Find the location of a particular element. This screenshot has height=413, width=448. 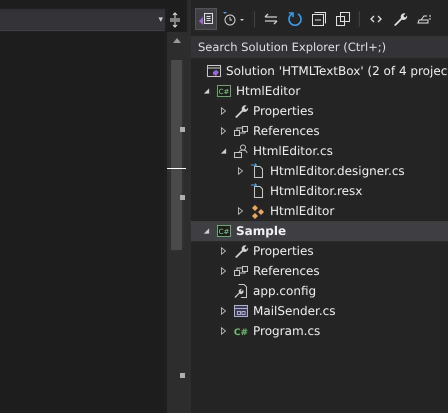

tree-row: HtmlEditor.resx is located at coordinates (319, 191).